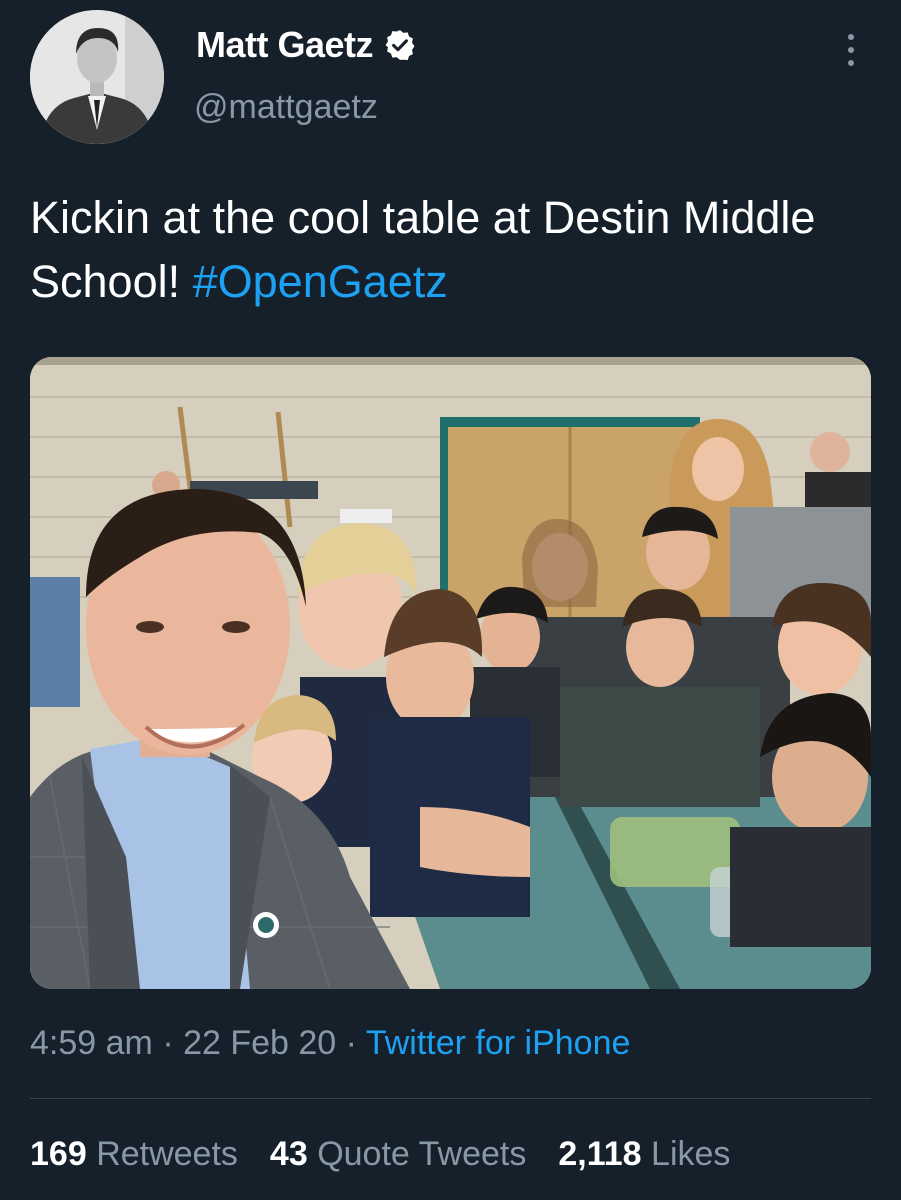 Image resolution: width=901 pixels, height=1200 pixels. What do you see at coordinates (691, 1154) in the screenshot?
I see `likes-label: Likes` at bounding box center [691, 1154].